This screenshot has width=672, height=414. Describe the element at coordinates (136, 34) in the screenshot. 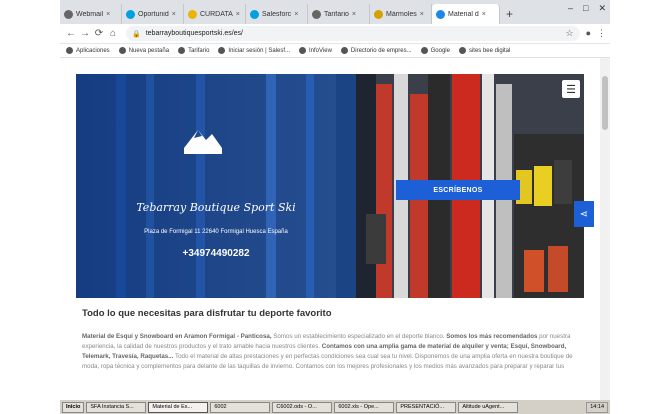

I see `lock-icon: 🔒` at that location.